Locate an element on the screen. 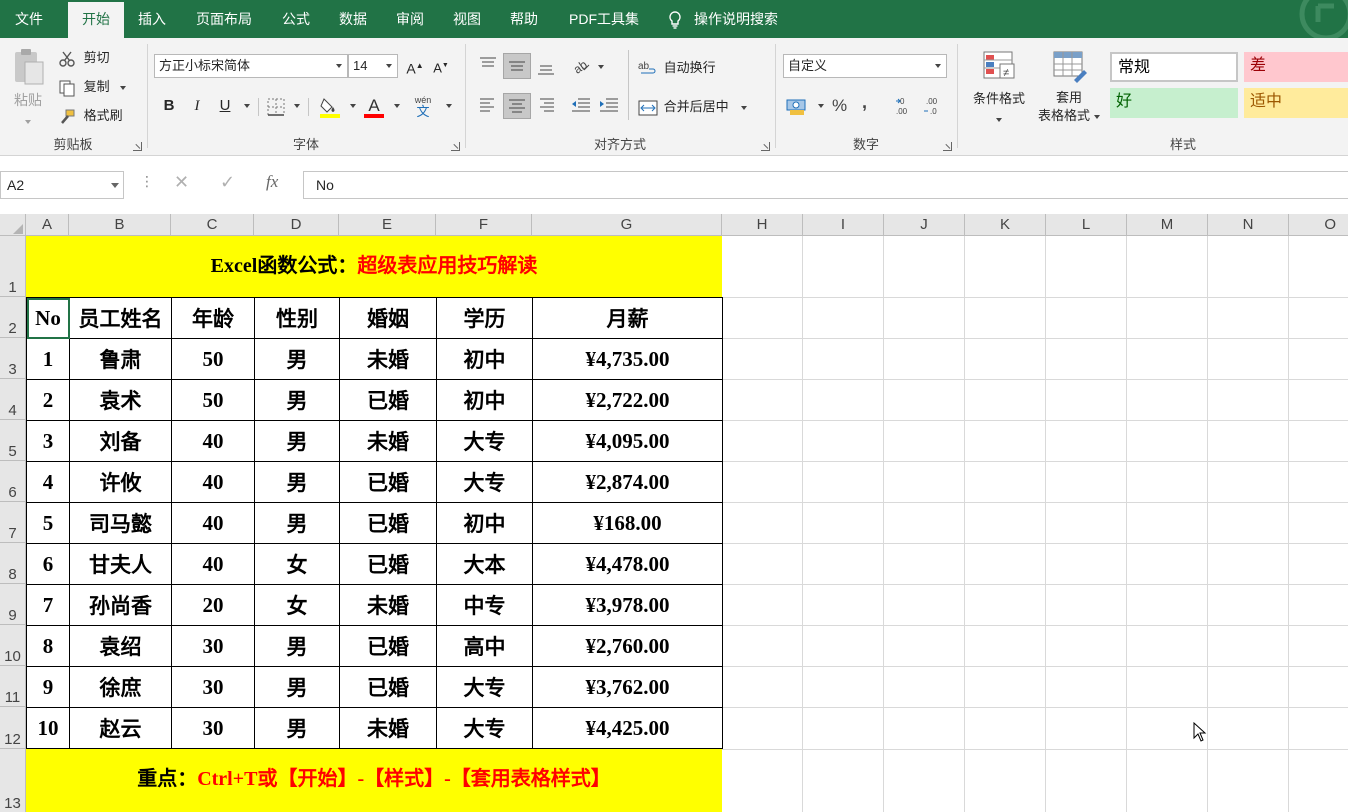 The image size is (1348, 812). decrease-font-size-button: A▼ is located at coordinates (441, 66).